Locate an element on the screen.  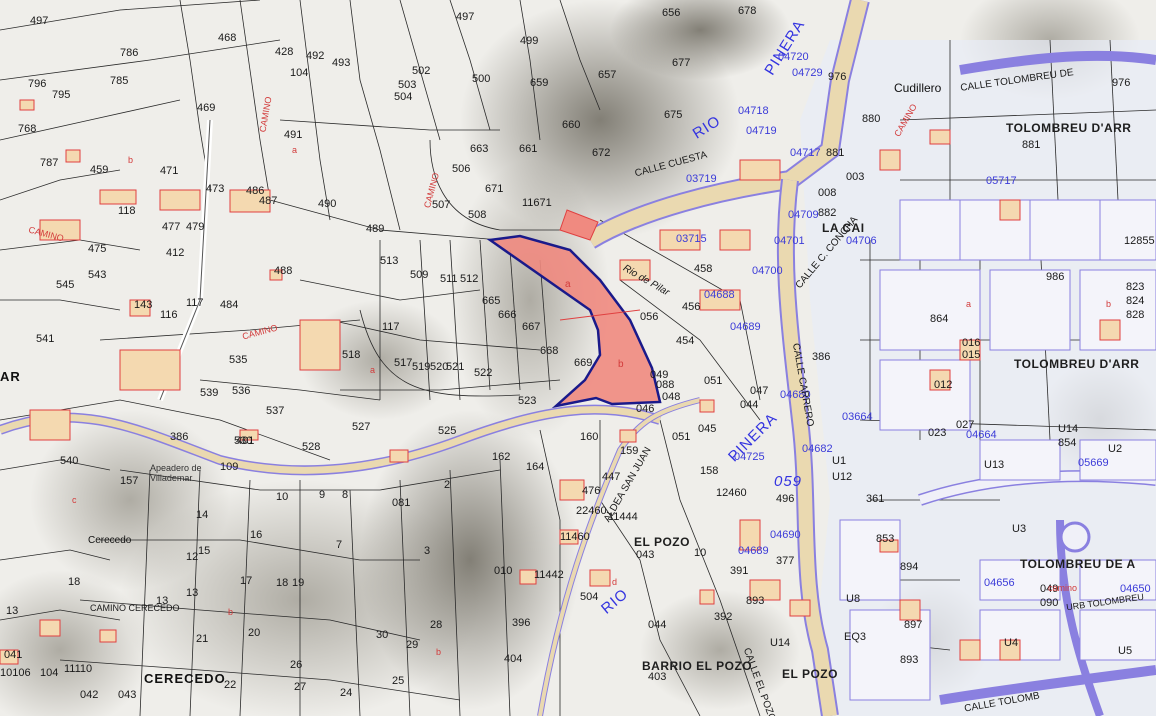
parcel-label: 117 is located at coordinates (391, 327).